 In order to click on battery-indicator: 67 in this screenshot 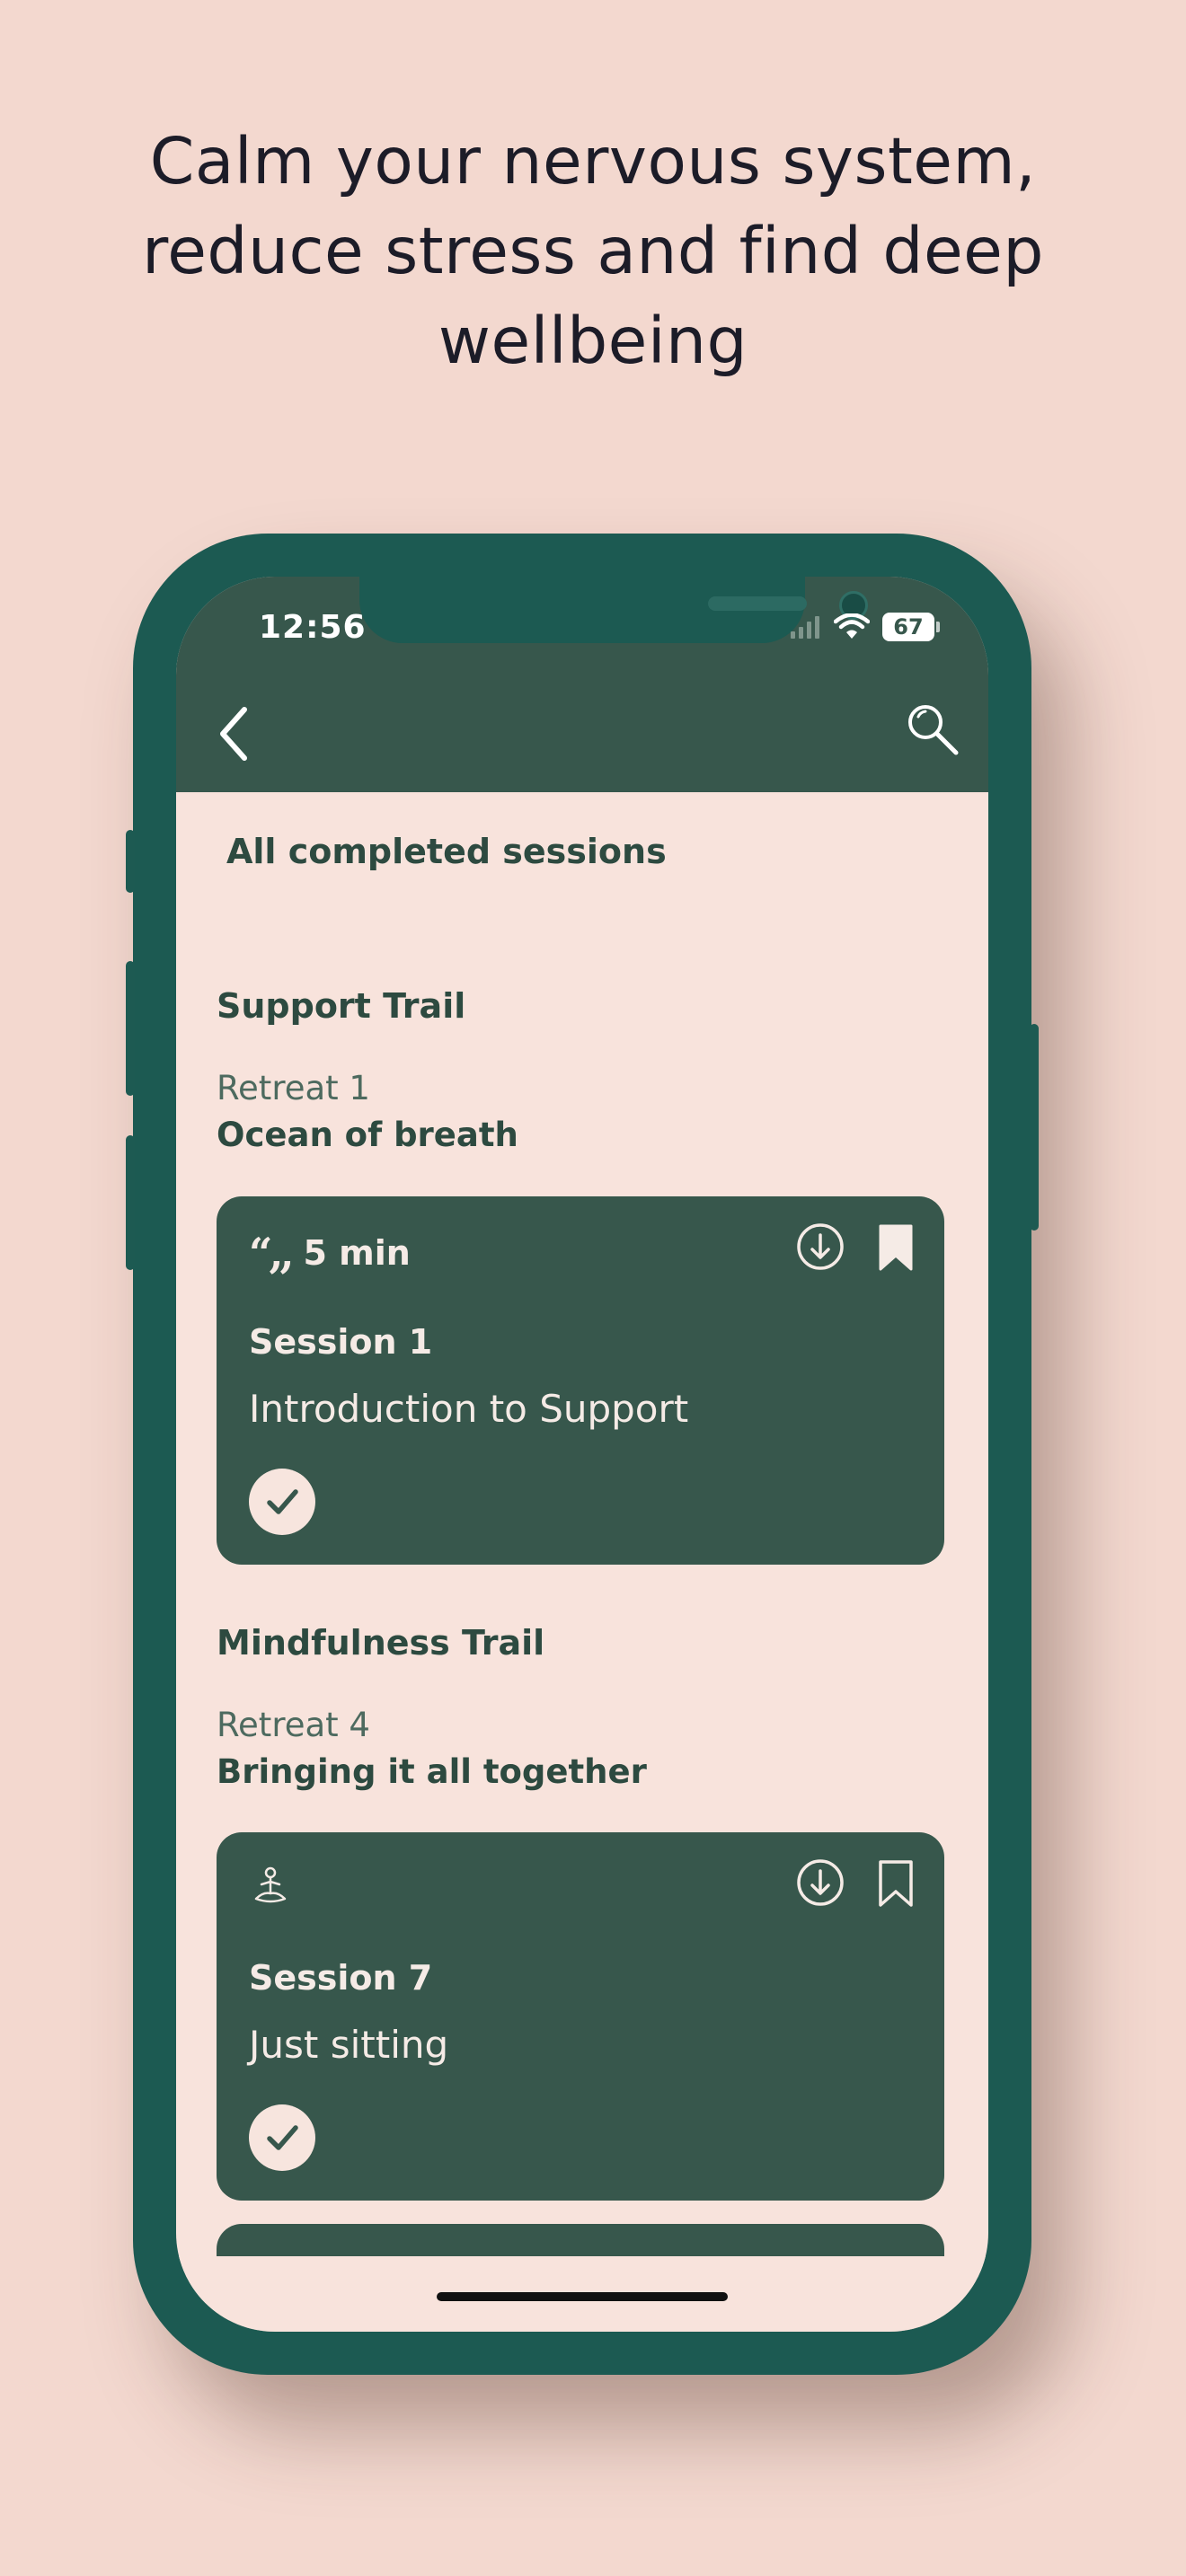, I will do `click(911, 627)`.